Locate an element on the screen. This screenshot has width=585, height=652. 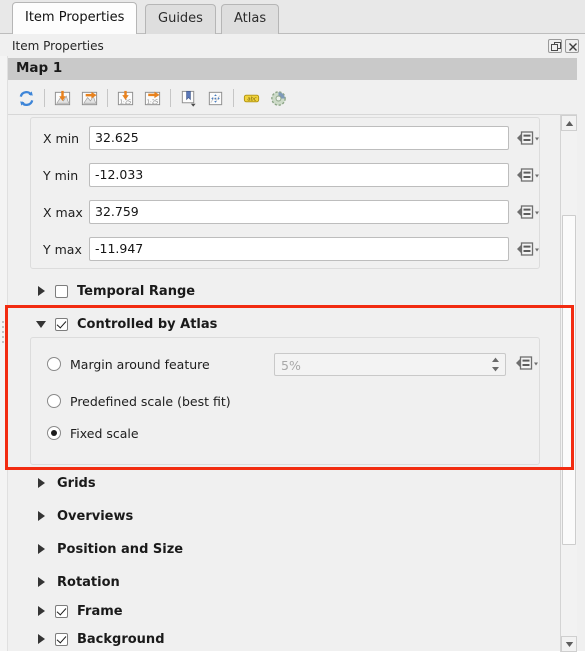
controlled-by-atlas-checkbox is located at coordinates (61, 324).